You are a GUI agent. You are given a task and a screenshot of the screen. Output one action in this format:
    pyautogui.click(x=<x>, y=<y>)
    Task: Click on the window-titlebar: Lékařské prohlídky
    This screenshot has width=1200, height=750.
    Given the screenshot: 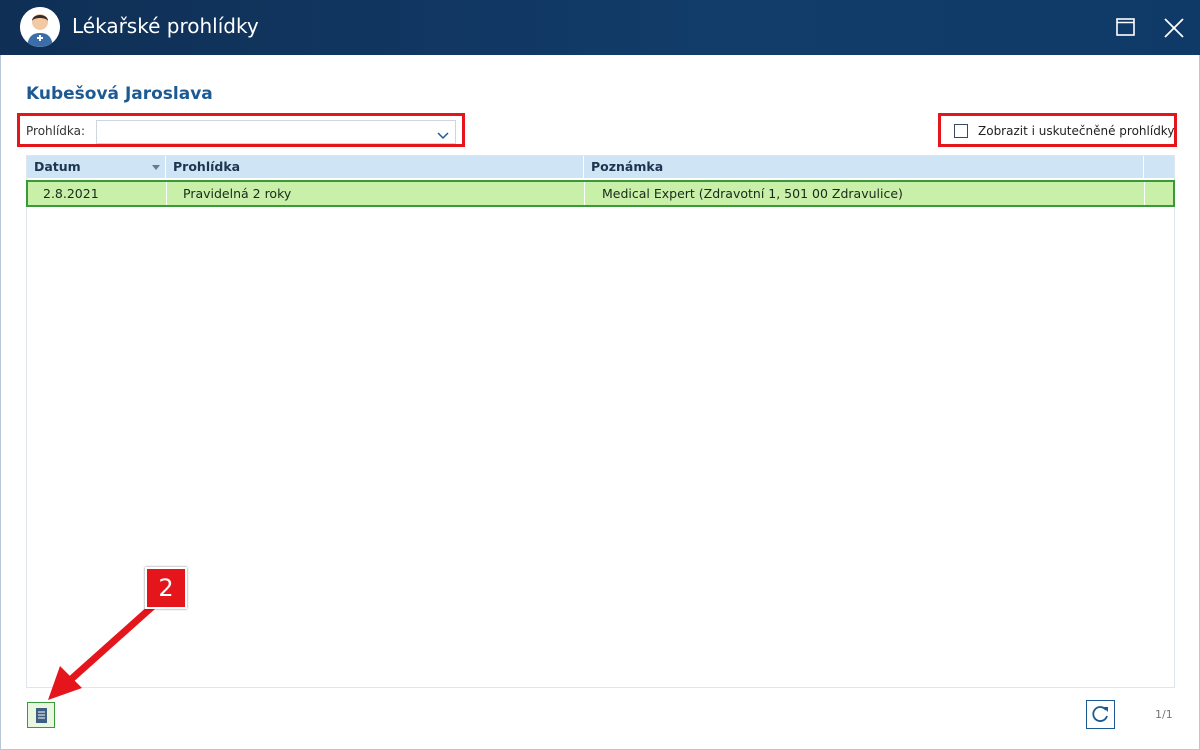 What is the action you would take?
    pyautogui.click(x=600, y=27)
    